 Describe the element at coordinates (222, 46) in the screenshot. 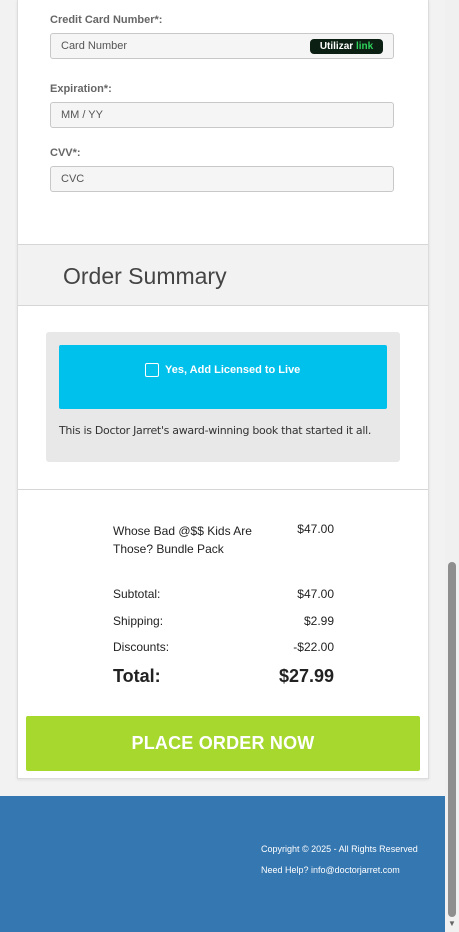

I see `card-number-input: Card Number Utilizar link` at that location.